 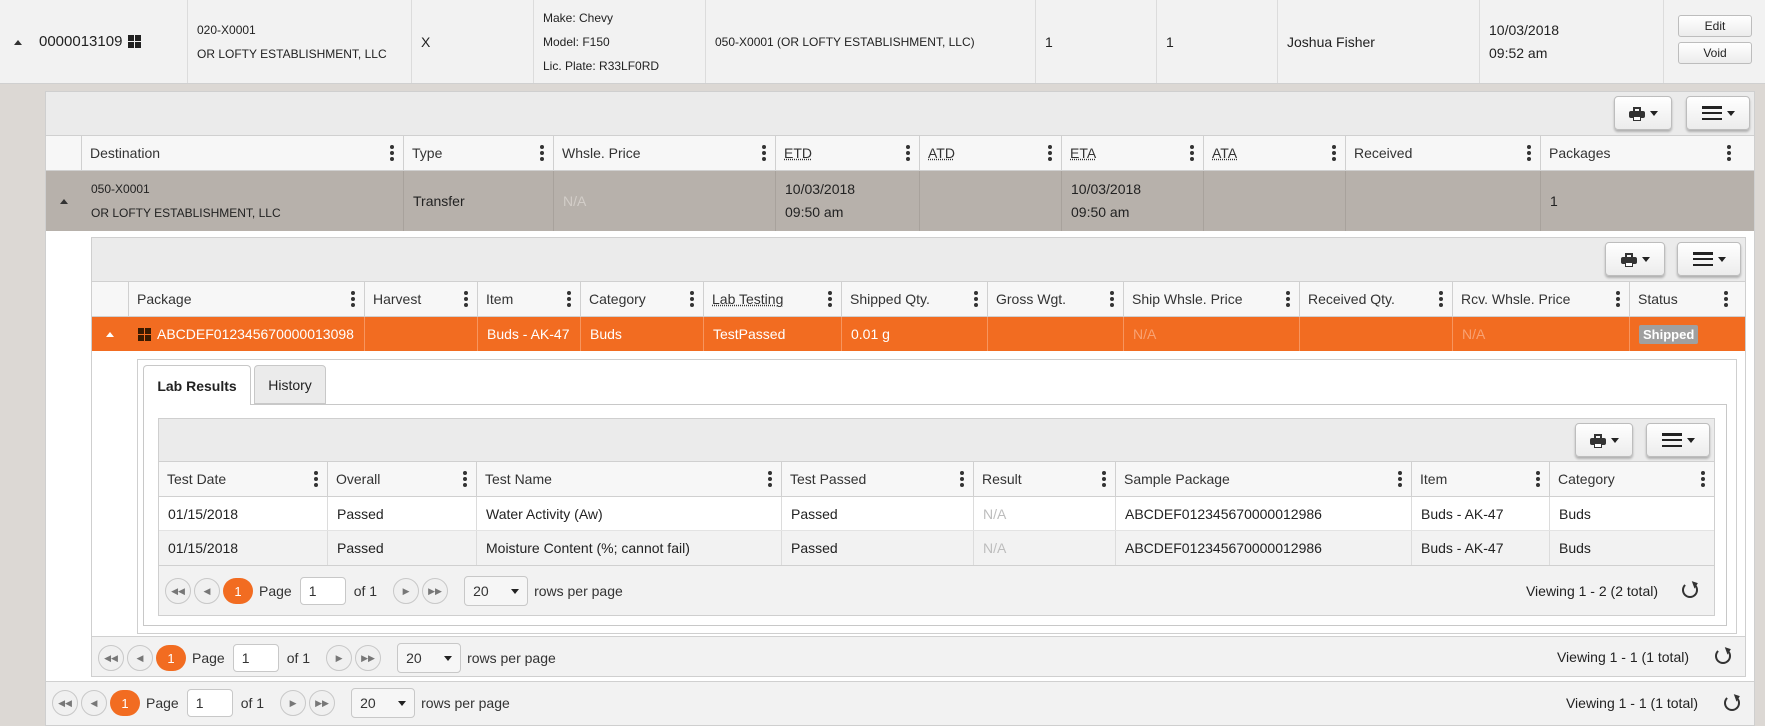 I want to click on col-etd: ETD, so click(x=848, y=153).